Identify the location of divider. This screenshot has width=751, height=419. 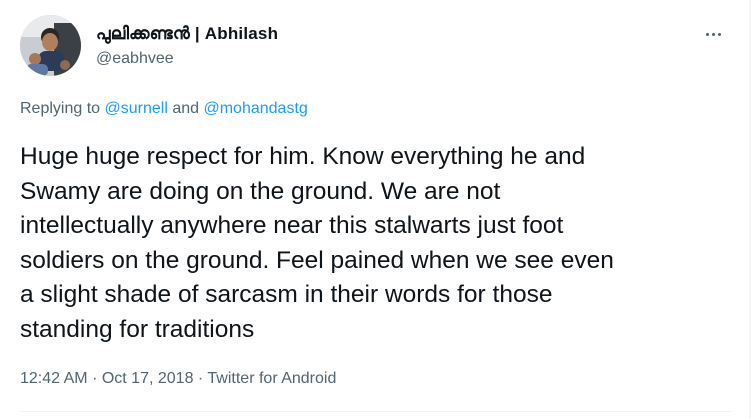
(375, 411).